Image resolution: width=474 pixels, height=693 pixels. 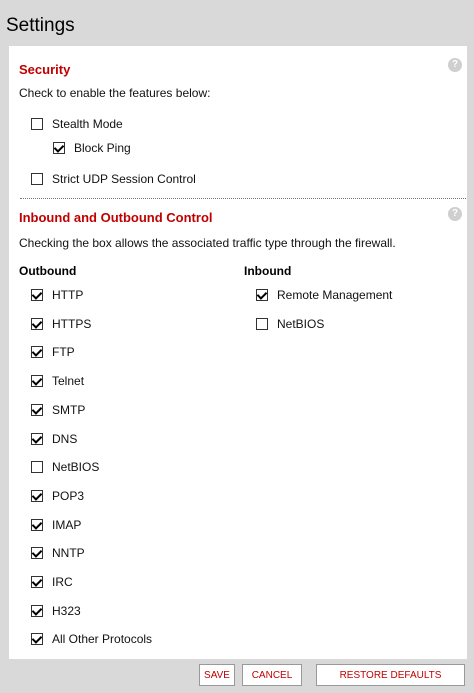 I want to click on security-help-icon: ?, so click(x=455, y=65).